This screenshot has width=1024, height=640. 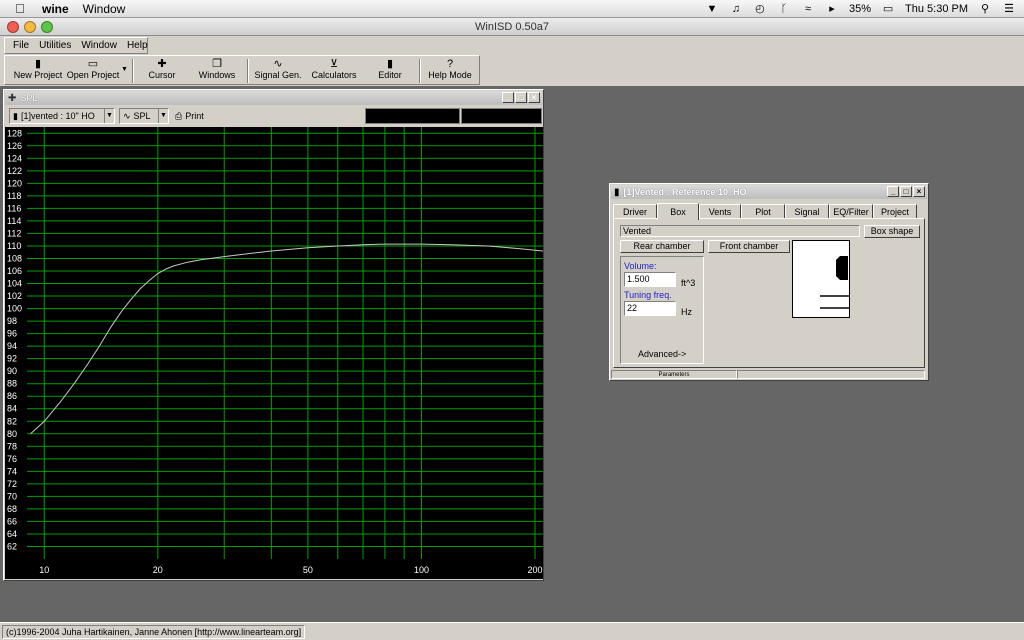 What do you see at coordinates (93, 71) in the screenshot?
I see `open-project-button: ▭ Open Project` at bounding box center [93, 71].